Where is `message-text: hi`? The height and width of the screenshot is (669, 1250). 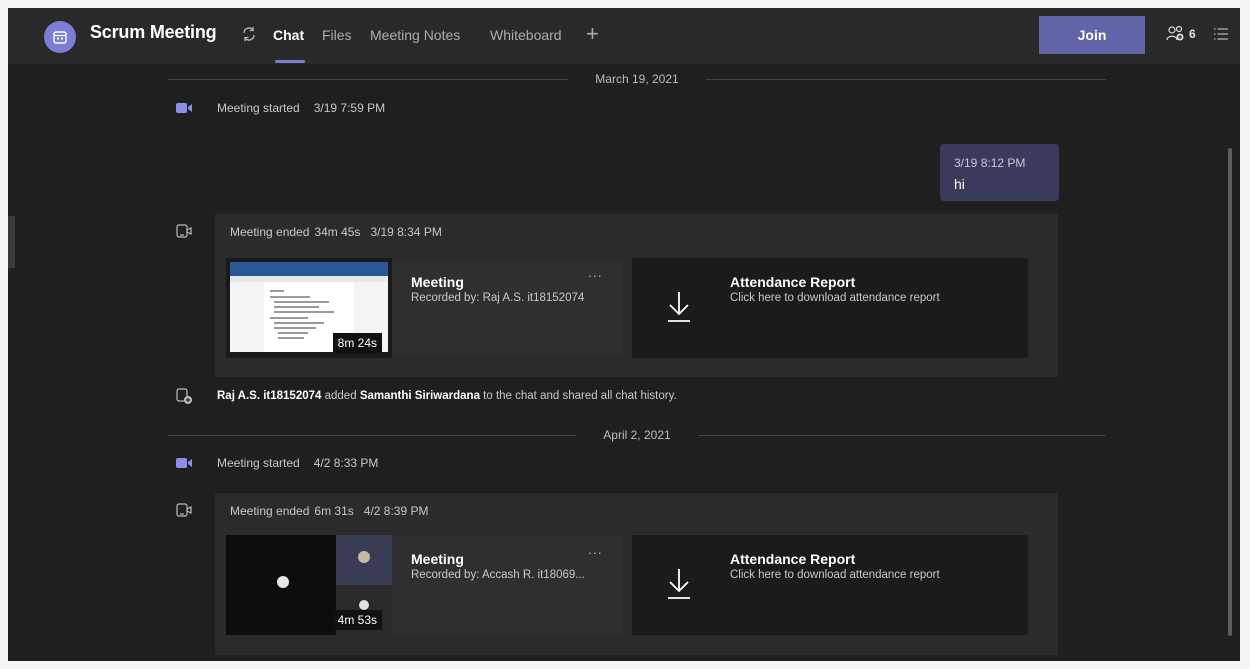
message-text: hi is located at coordinates (959, 184).